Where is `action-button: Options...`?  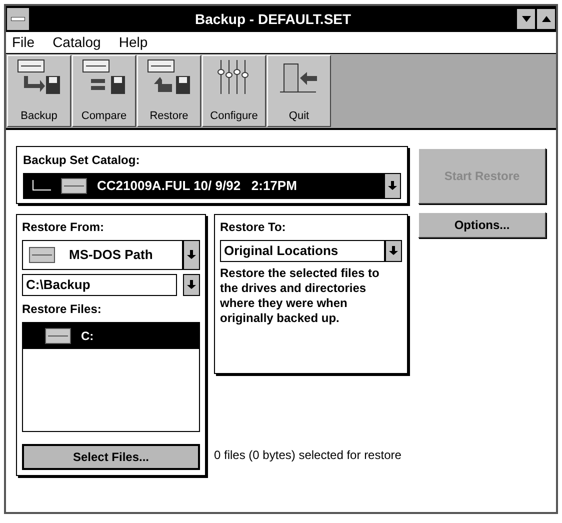 action-button: Options... is located at coordinates (482, 225).